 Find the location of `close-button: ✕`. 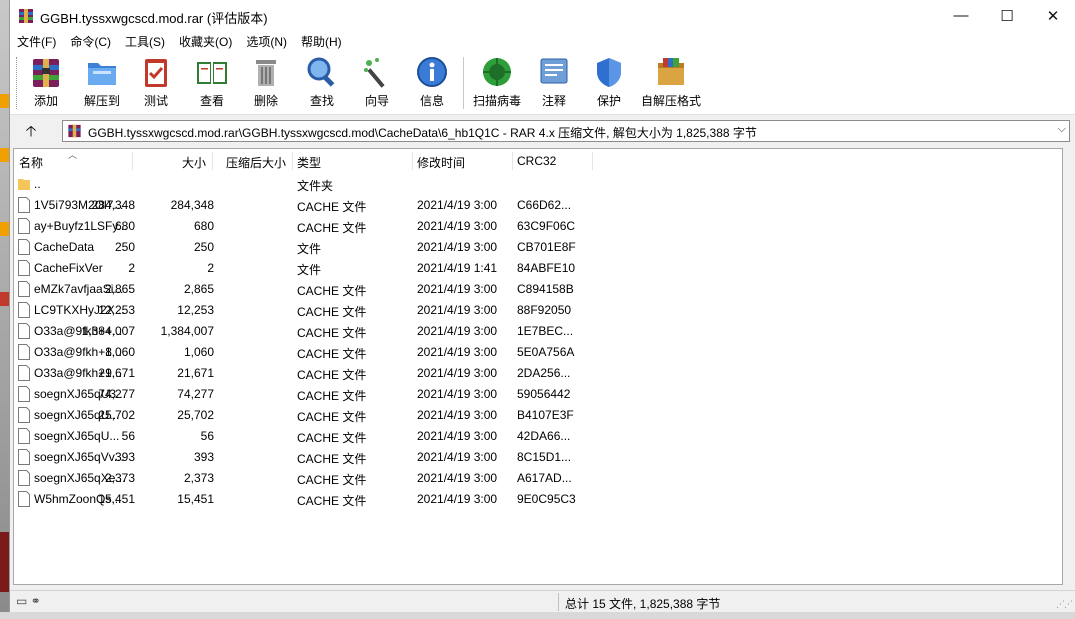

close-button: ✕ is located at coordinates (1052, 15).